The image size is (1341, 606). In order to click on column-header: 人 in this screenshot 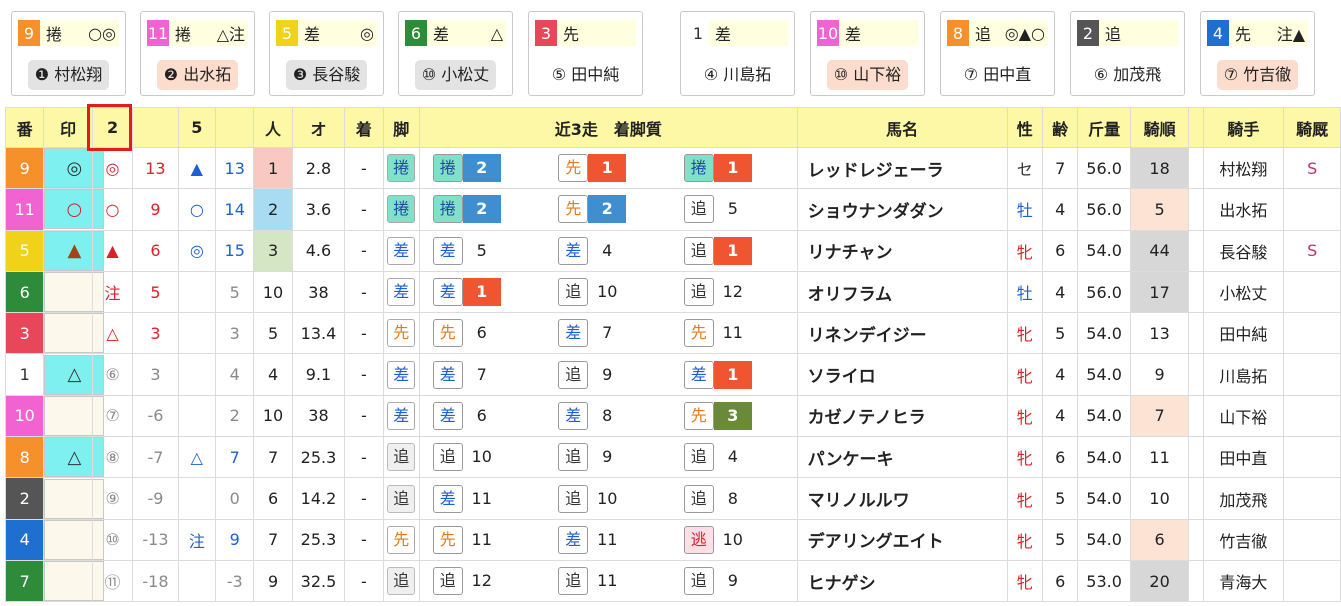, I will do `click(273, 127)`.